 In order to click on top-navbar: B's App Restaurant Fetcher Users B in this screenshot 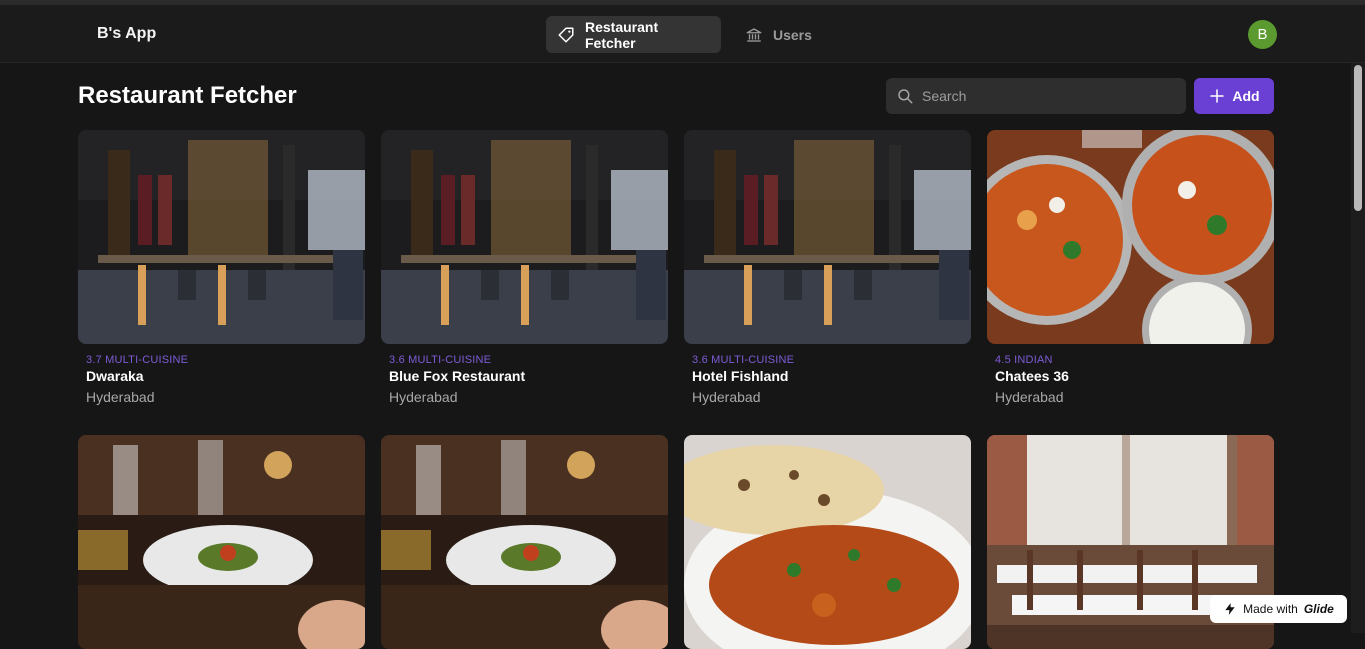, I will do `click(682, 34)`.